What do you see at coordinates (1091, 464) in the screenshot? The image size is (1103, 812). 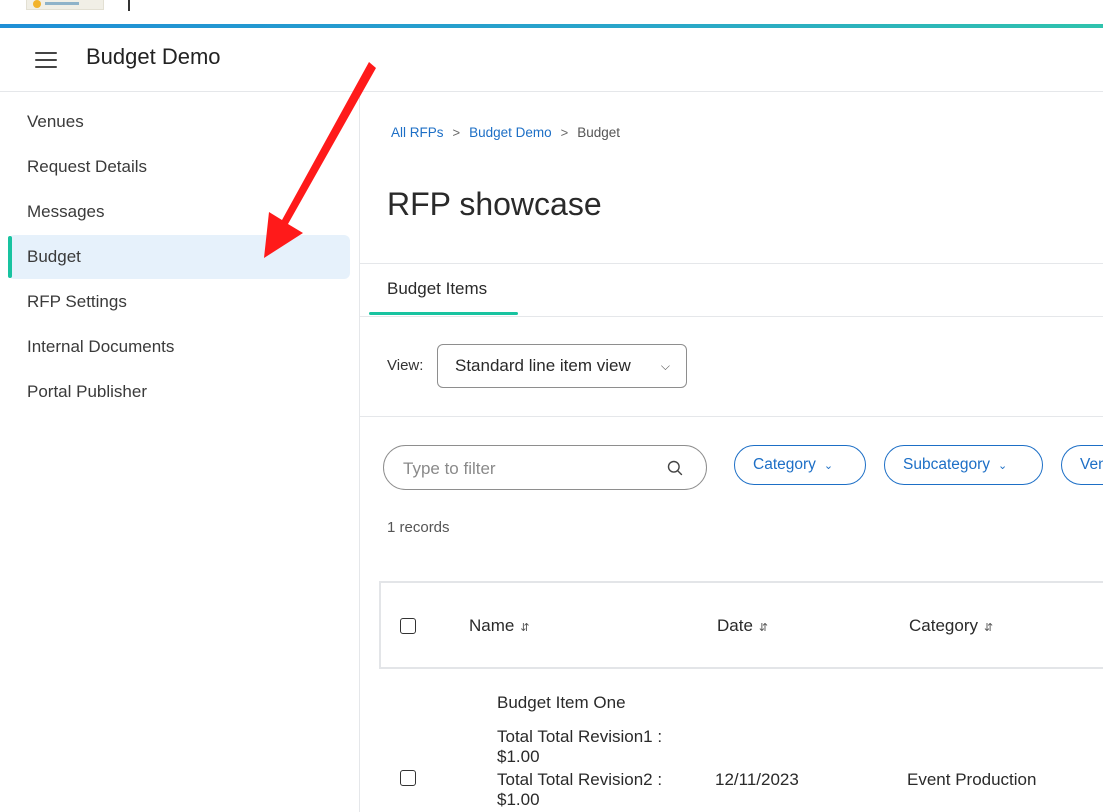 I see `filter-chip-label: Ven` at bounding box center [1091, 464].